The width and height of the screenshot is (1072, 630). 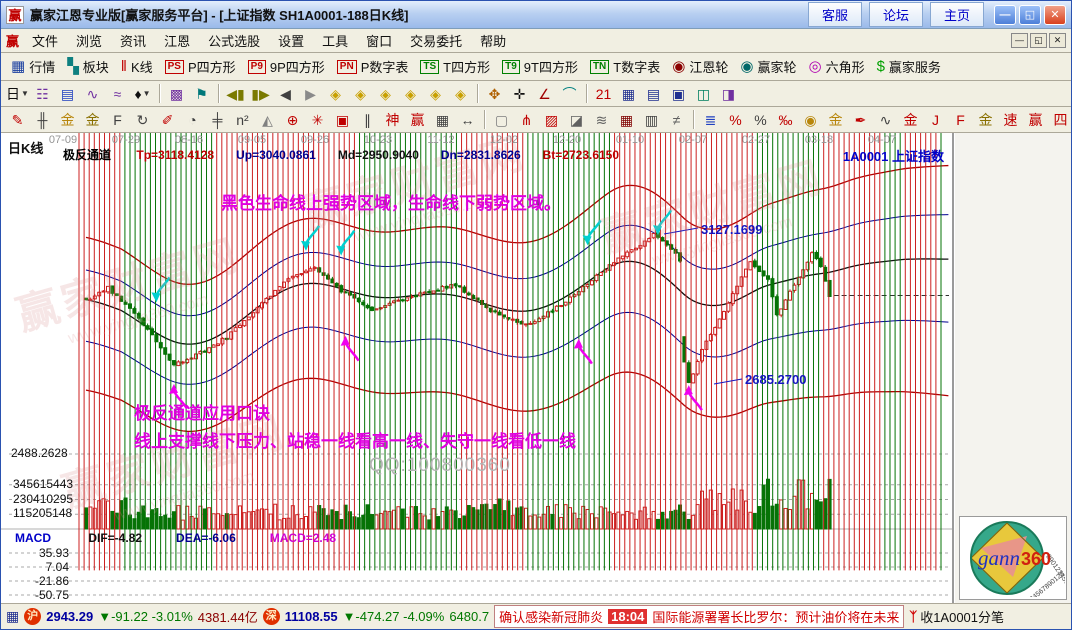 What do you see at coordinates (410, 93) in the screenshot?
I see `icon-gann-diamond-4-icon: ◈` at bounding box center [410, 93].